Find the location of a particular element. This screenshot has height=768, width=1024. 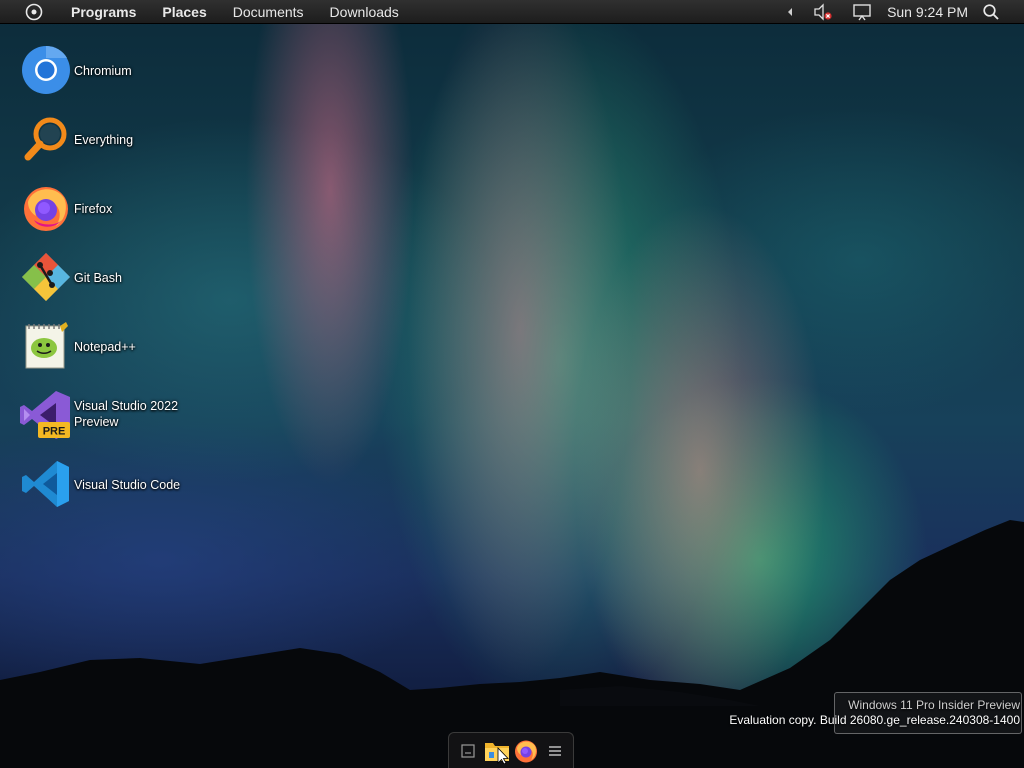

desktop-icon-notepad-plus-plus: Notepad++ is located at coordinates (118, 348).